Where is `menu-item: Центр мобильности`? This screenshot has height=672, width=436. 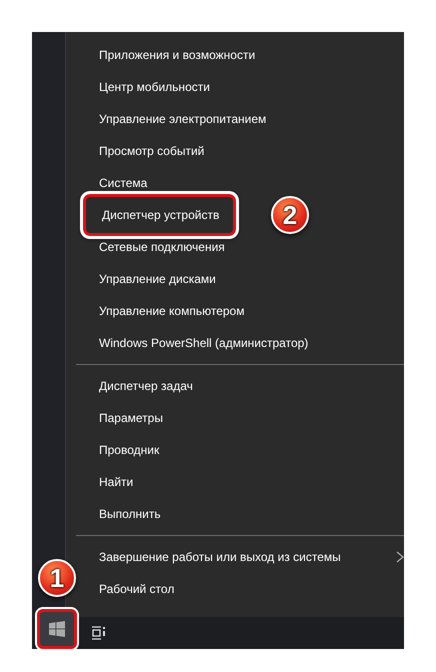
menu-item: Центр мобильности is located at coordinates (154, 87).